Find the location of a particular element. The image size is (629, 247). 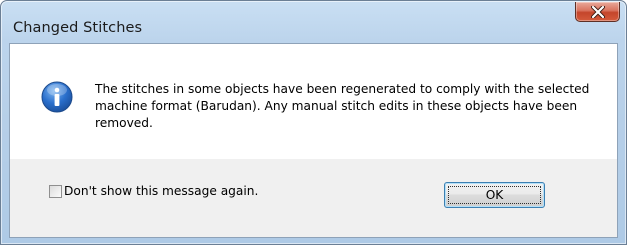

ok-button-label: OK is located at coordinates (494, 195).